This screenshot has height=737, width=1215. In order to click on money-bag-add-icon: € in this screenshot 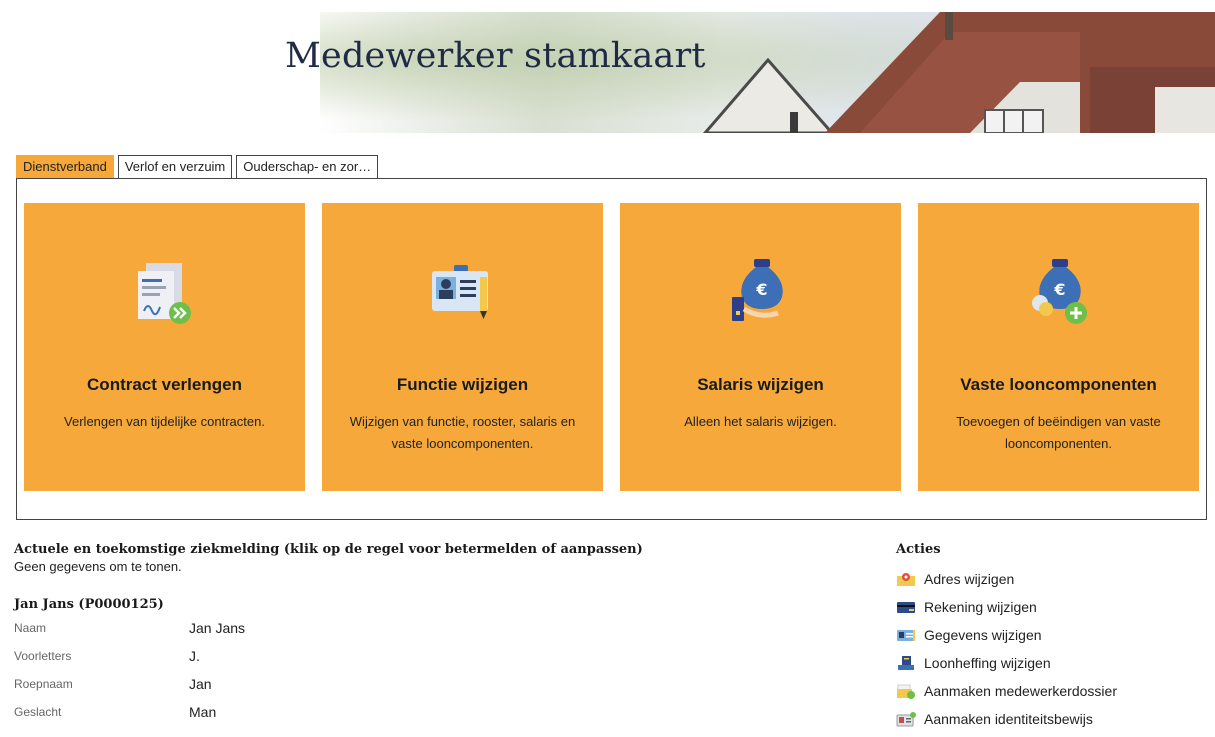, I will do `click(1059, 291)`.